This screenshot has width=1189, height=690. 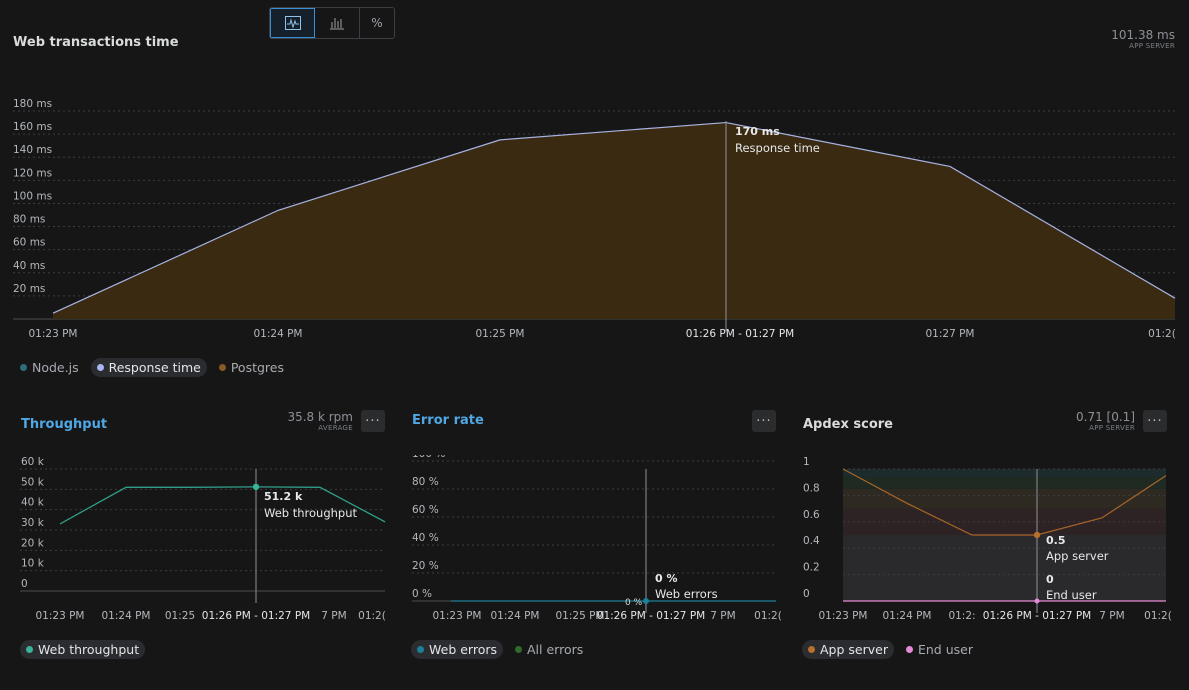 I want to click on y-tick-label: 0.8, so click(x=811, y=488).